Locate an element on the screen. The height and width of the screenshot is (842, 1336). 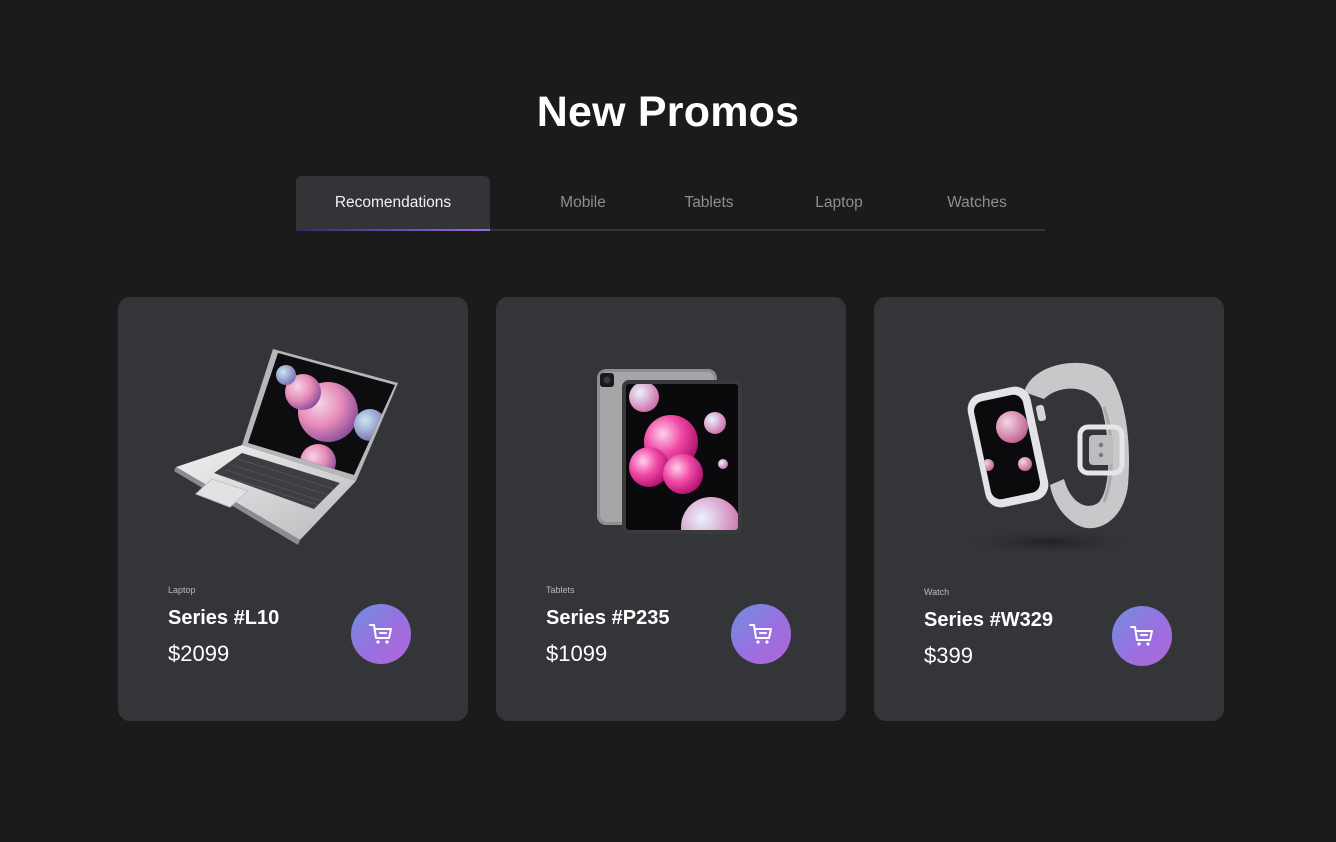
product-category: Tablets is located at coordinates (560, 590).